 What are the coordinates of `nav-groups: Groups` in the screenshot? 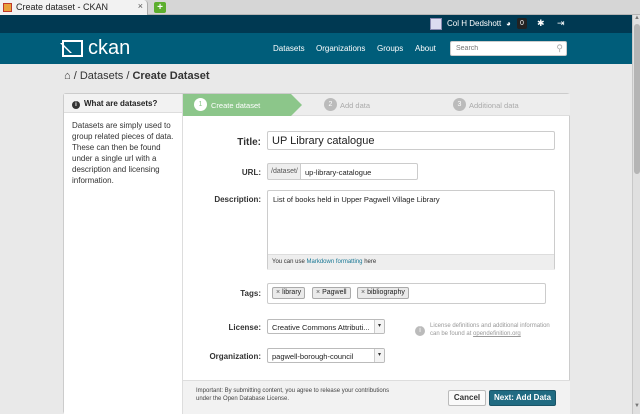 It's located at (390, 48).